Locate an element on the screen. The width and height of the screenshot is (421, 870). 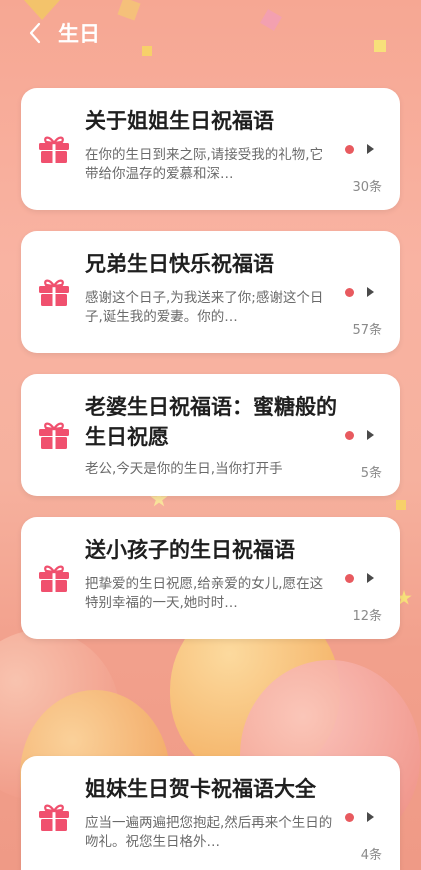
back-arrow-icon is located at coordinates (35, 33).